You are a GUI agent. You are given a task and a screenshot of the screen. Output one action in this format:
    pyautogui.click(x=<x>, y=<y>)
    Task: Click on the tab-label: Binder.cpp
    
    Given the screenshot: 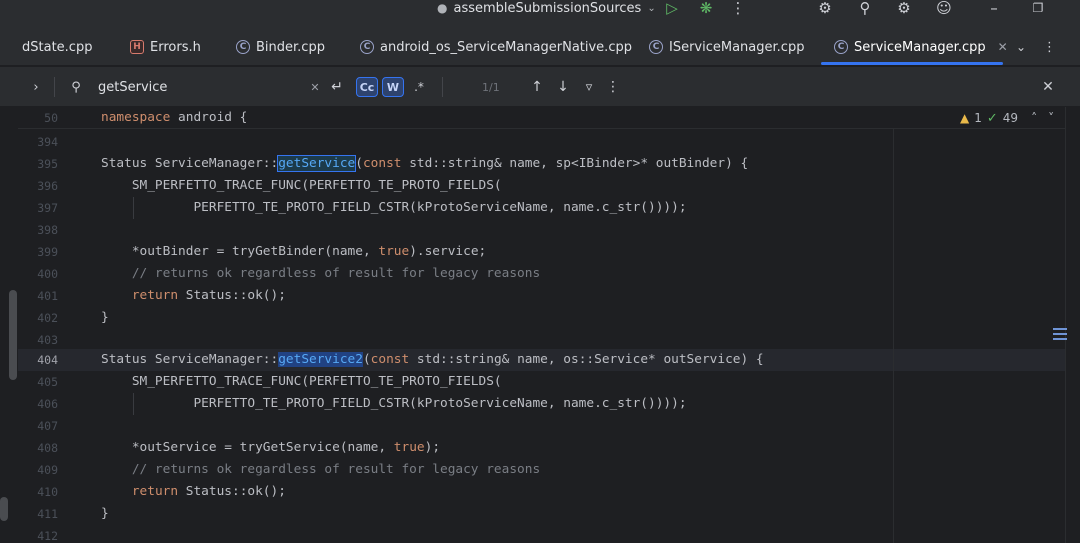 What is the action you would take?
    pyautogui.click(x=290, y=47)
    